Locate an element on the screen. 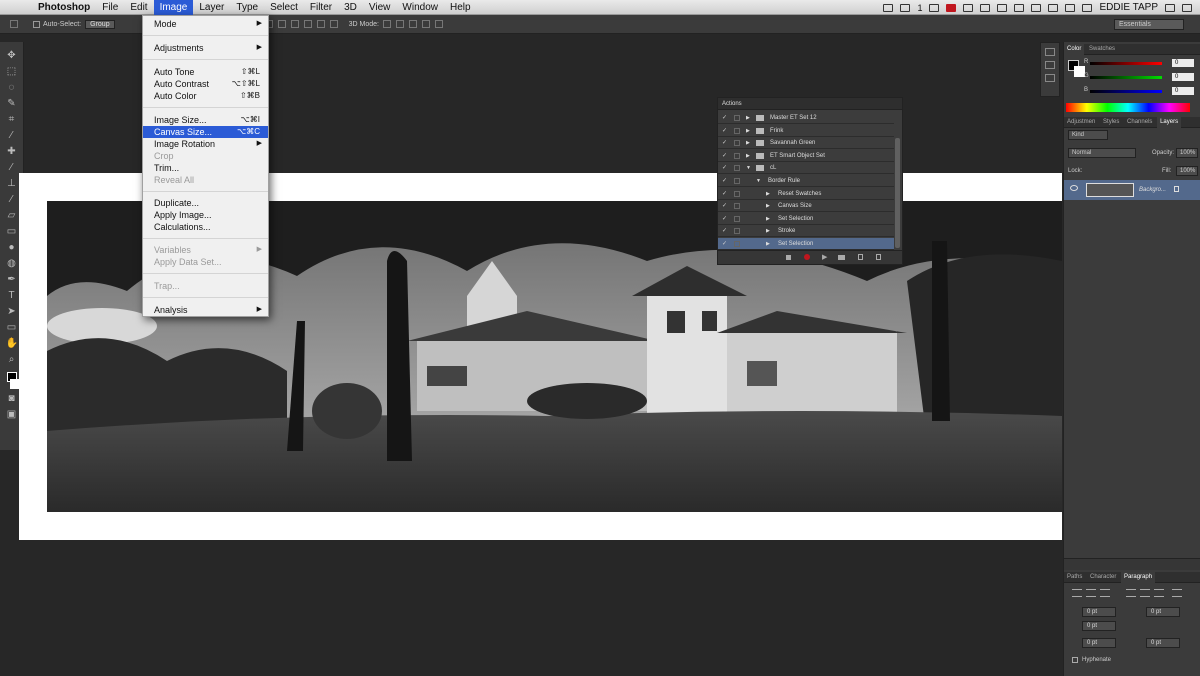 The image size is (1200, 676). action-row: ✓ ▶ Stroke is located at coordinates (806, 231).